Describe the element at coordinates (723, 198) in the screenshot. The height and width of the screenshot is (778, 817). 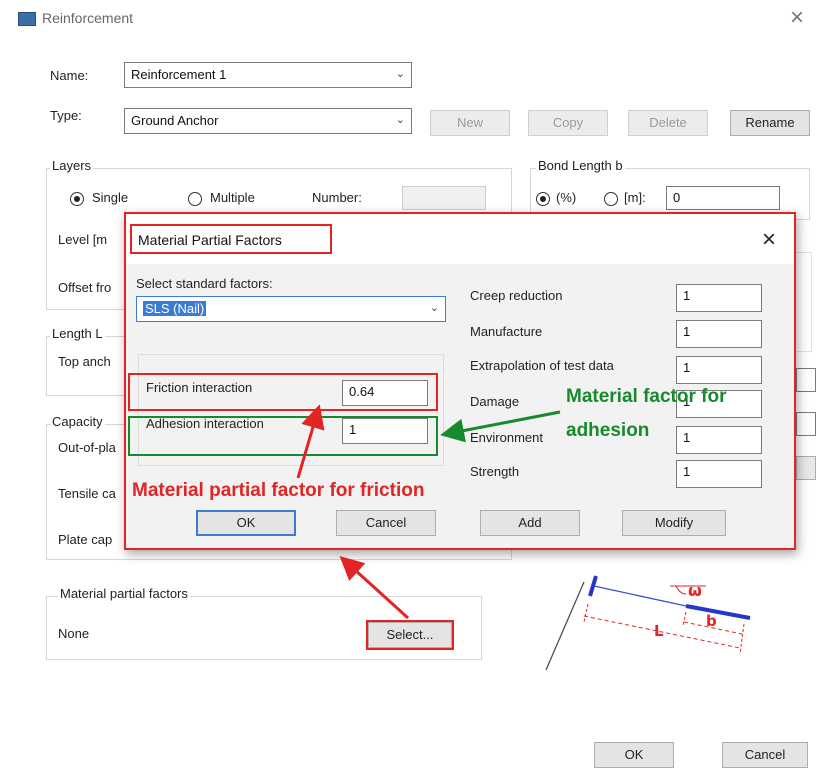
I see `bond-length-field: 0` at that location.